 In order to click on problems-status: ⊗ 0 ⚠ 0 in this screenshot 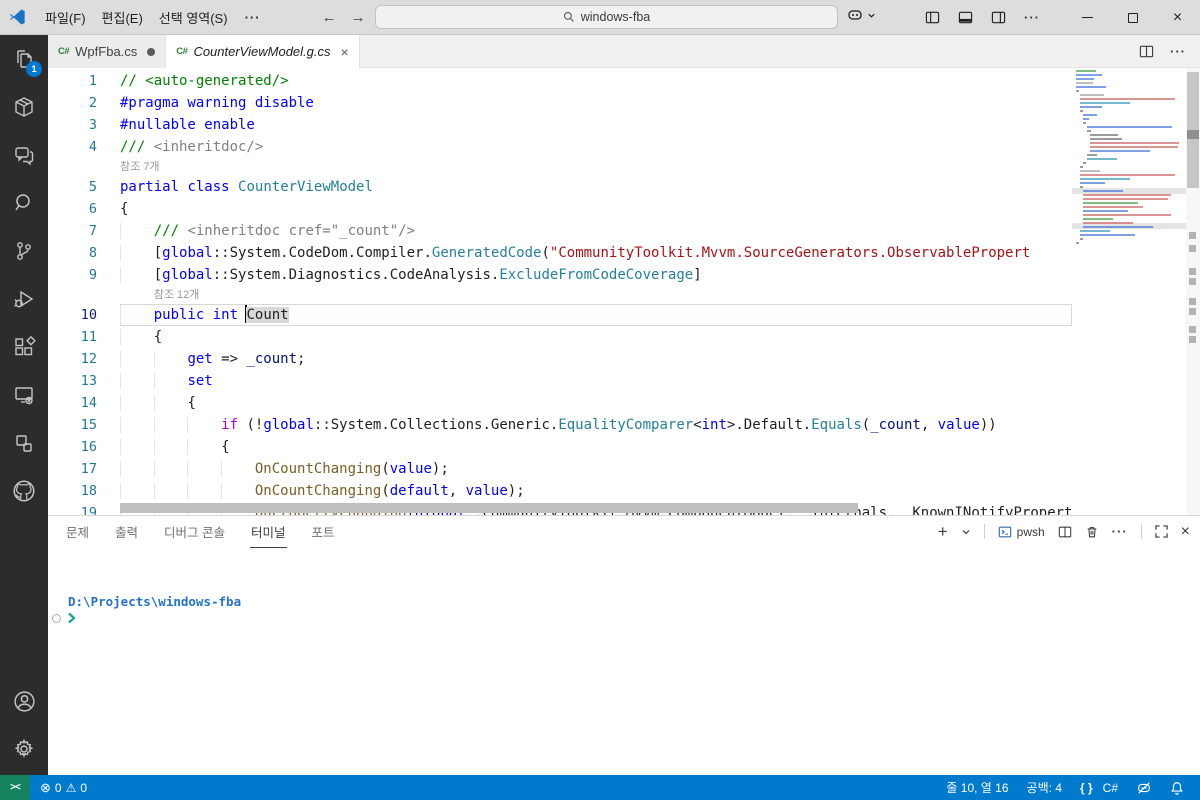, I will do `click(63, 787)`.